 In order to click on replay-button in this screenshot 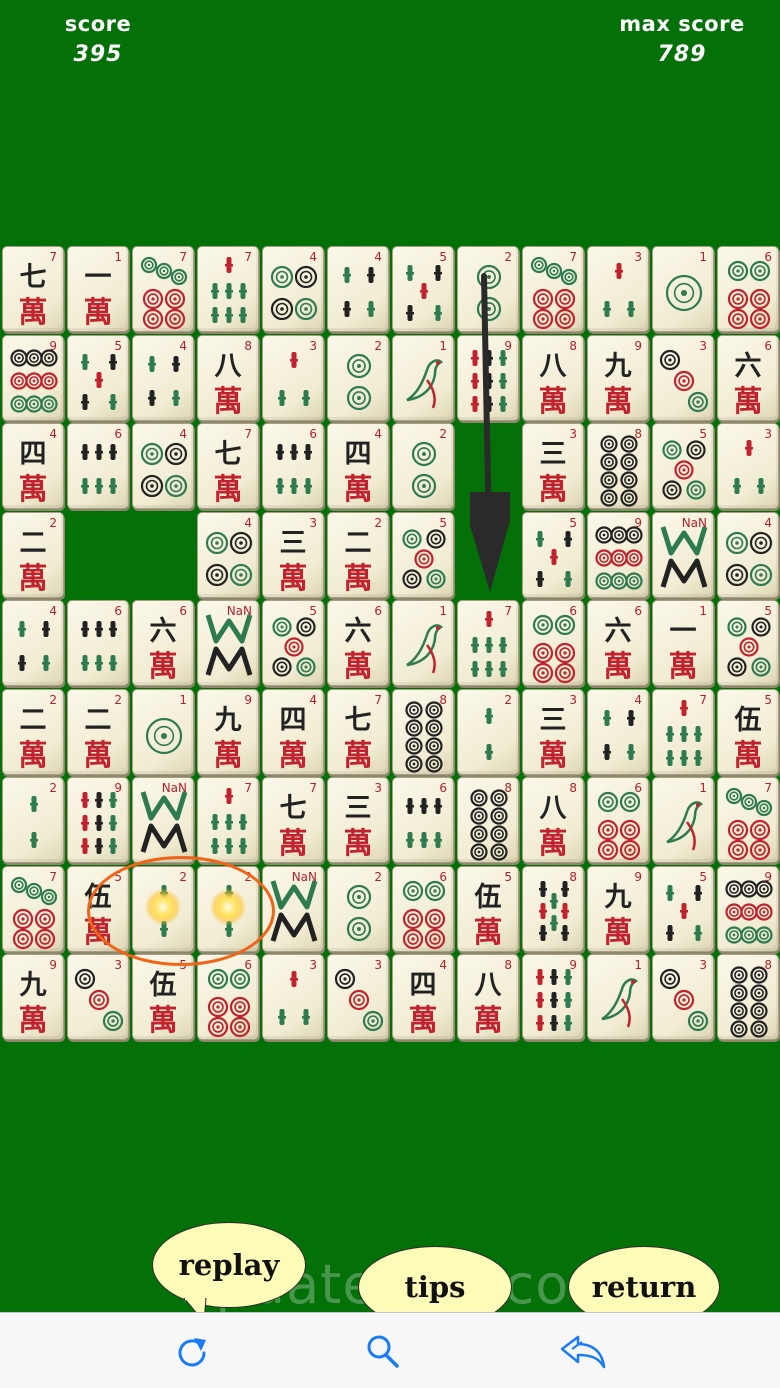, I will do `click(192, 1351)`.